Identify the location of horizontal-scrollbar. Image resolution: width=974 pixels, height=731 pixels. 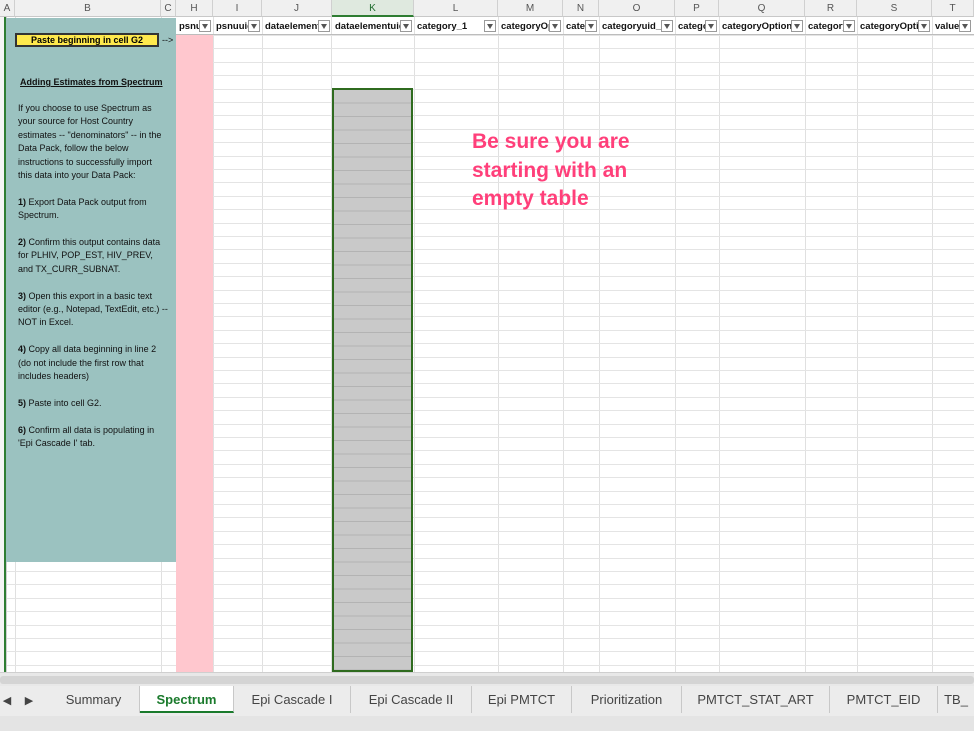
(487, 679).